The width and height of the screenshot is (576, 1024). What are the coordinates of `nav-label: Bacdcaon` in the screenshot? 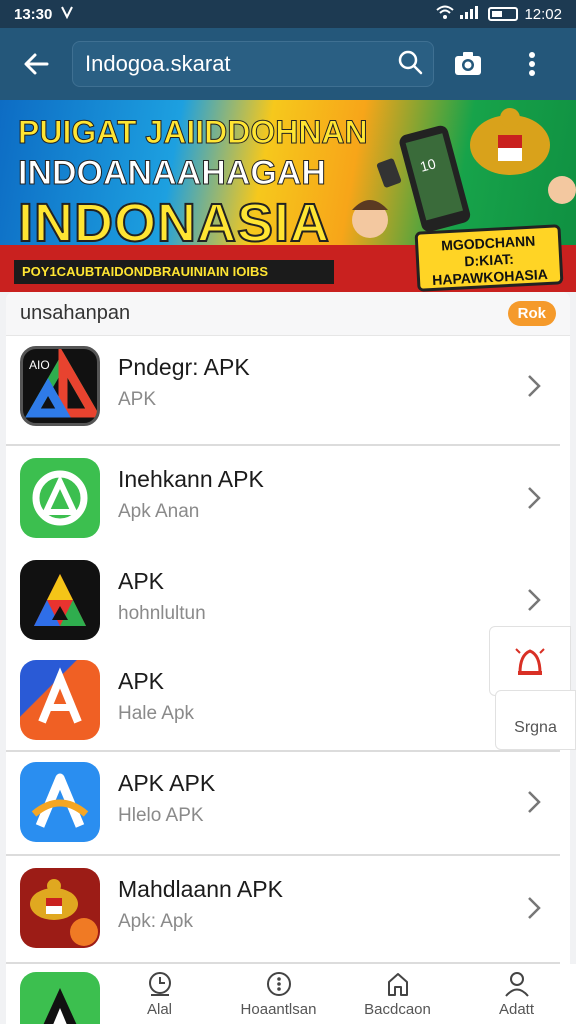 It's located at (397, 1009).